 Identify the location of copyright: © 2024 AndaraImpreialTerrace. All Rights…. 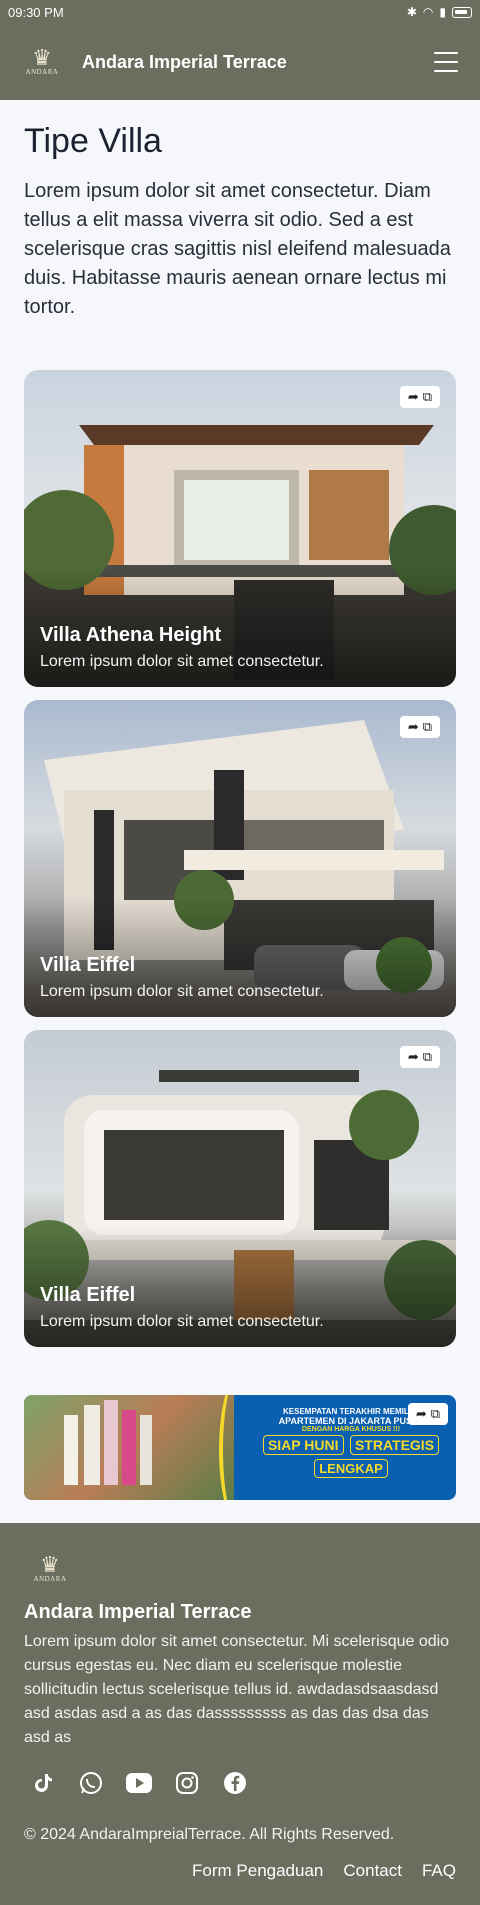
(209, 1834).